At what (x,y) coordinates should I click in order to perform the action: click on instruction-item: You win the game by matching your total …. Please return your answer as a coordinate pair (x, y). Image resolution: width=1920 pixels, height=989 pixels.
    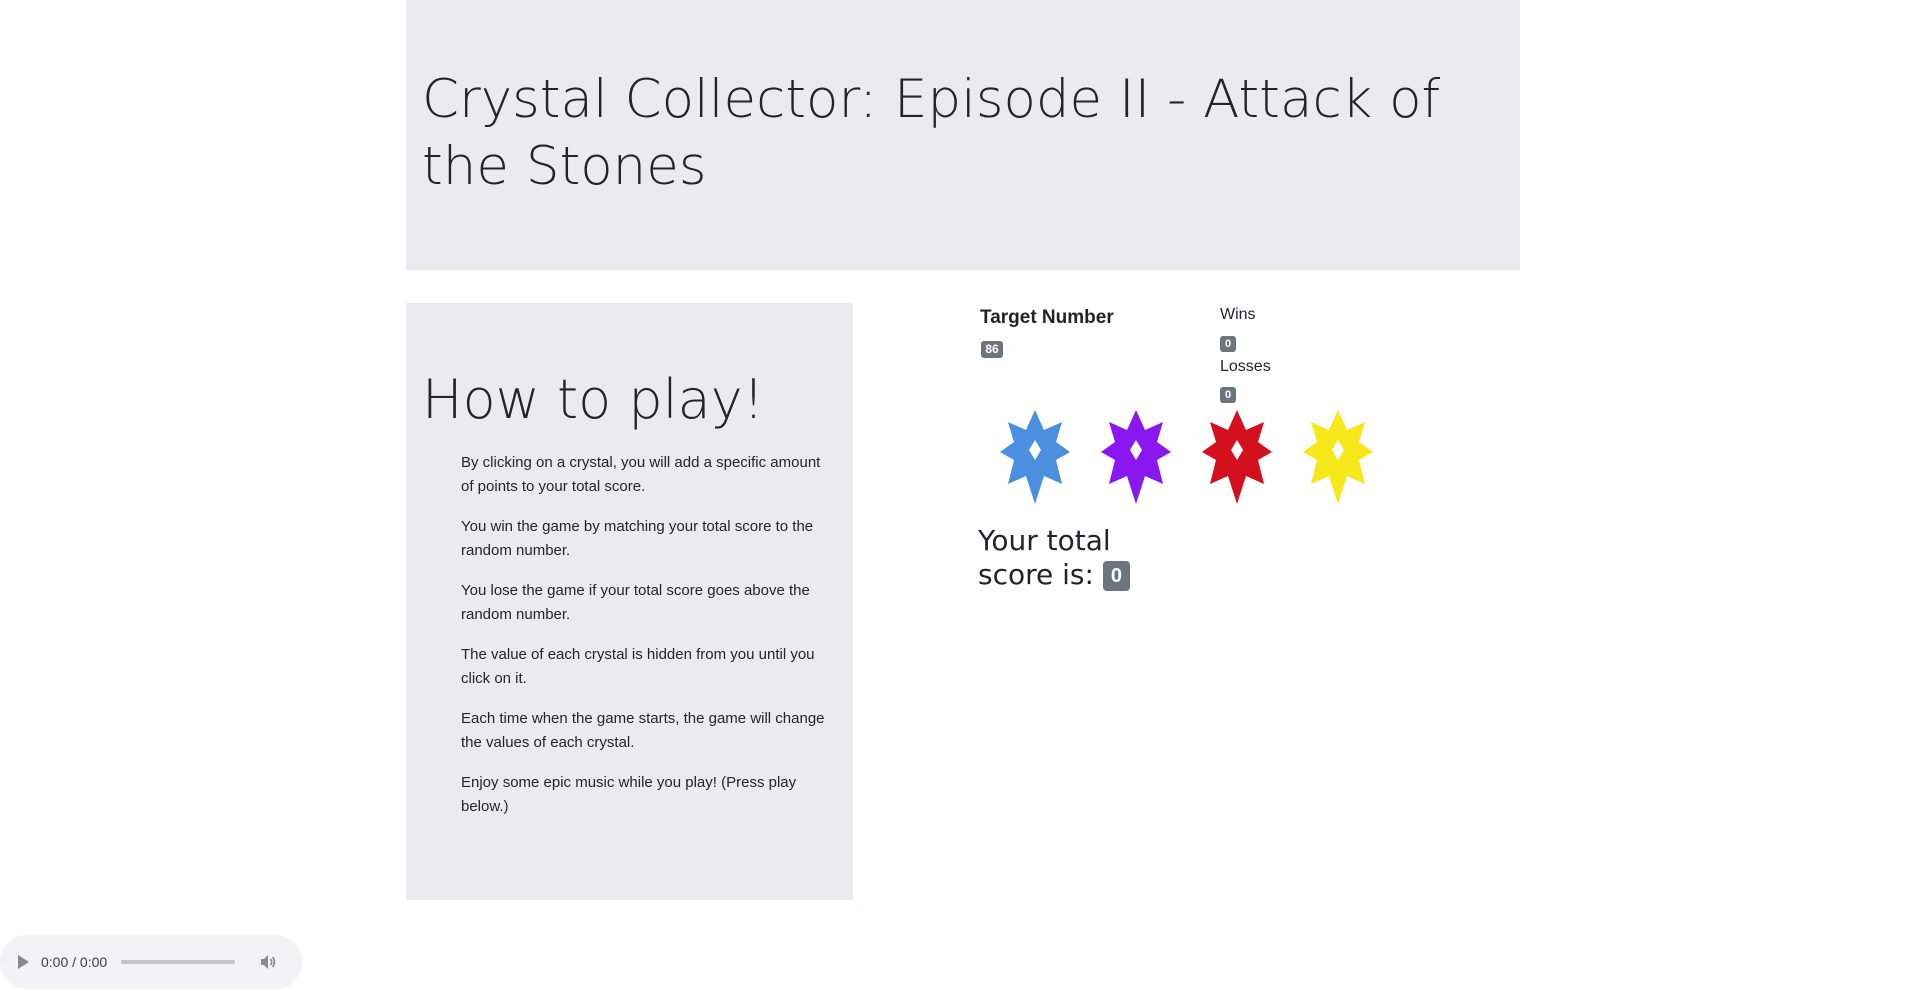
    Looking at the image, I should click on (637, 538).